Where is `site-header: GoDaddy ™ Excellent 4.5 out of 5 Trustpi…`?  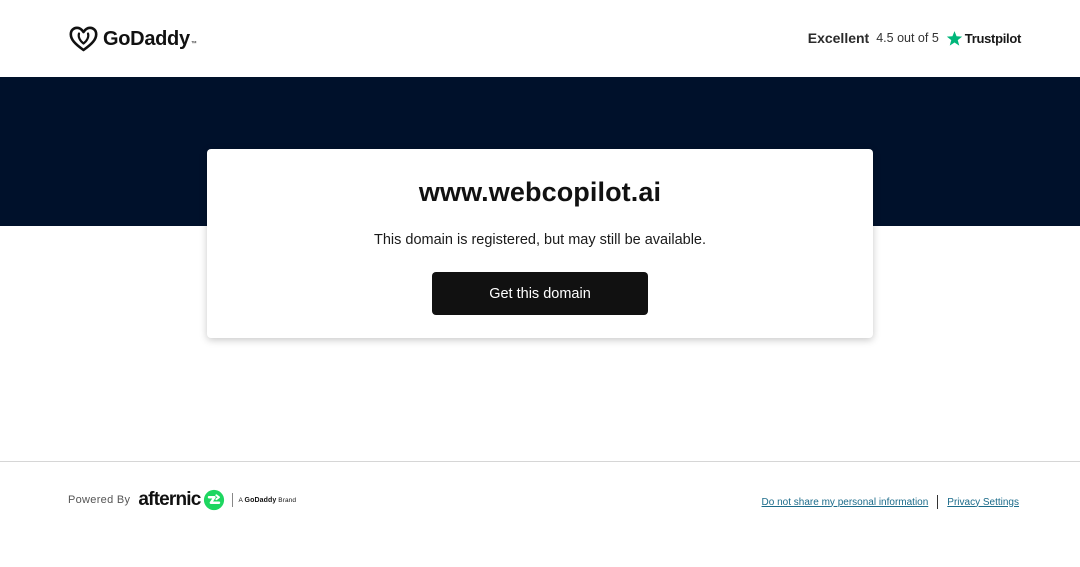 site-header: GoDaddy ™ Excellent 4.5 out of 5 Trustpi… is located at coordinates (540, 38).